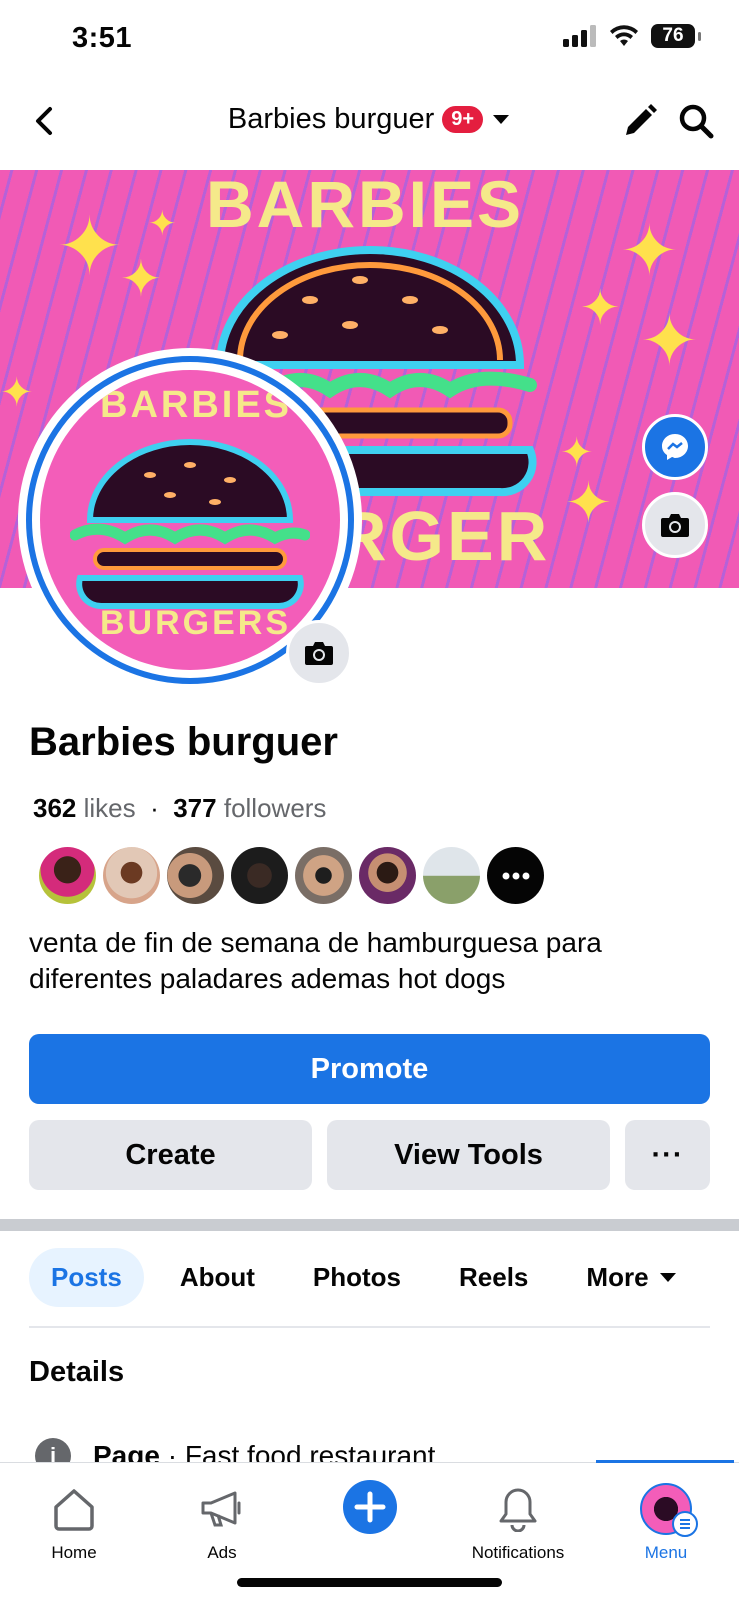 This screenshot has width=739, height=1601. Describe the element at coordinates (55, 808) in the screenshot. I see `likes-count: 362` at that location.